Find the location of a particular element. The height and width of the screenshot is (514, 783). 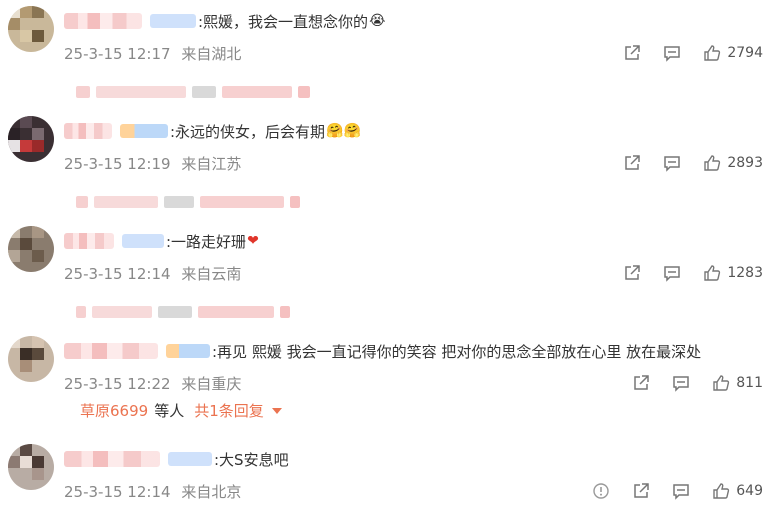

red-heart-icon: ❤ is located at coordinates (253, 241).